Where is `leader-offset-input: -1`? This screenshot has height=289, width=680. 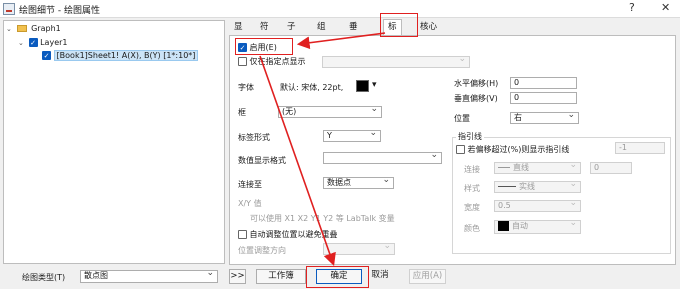
leader-offset-input: -1 is located at coordinates (640, 148).